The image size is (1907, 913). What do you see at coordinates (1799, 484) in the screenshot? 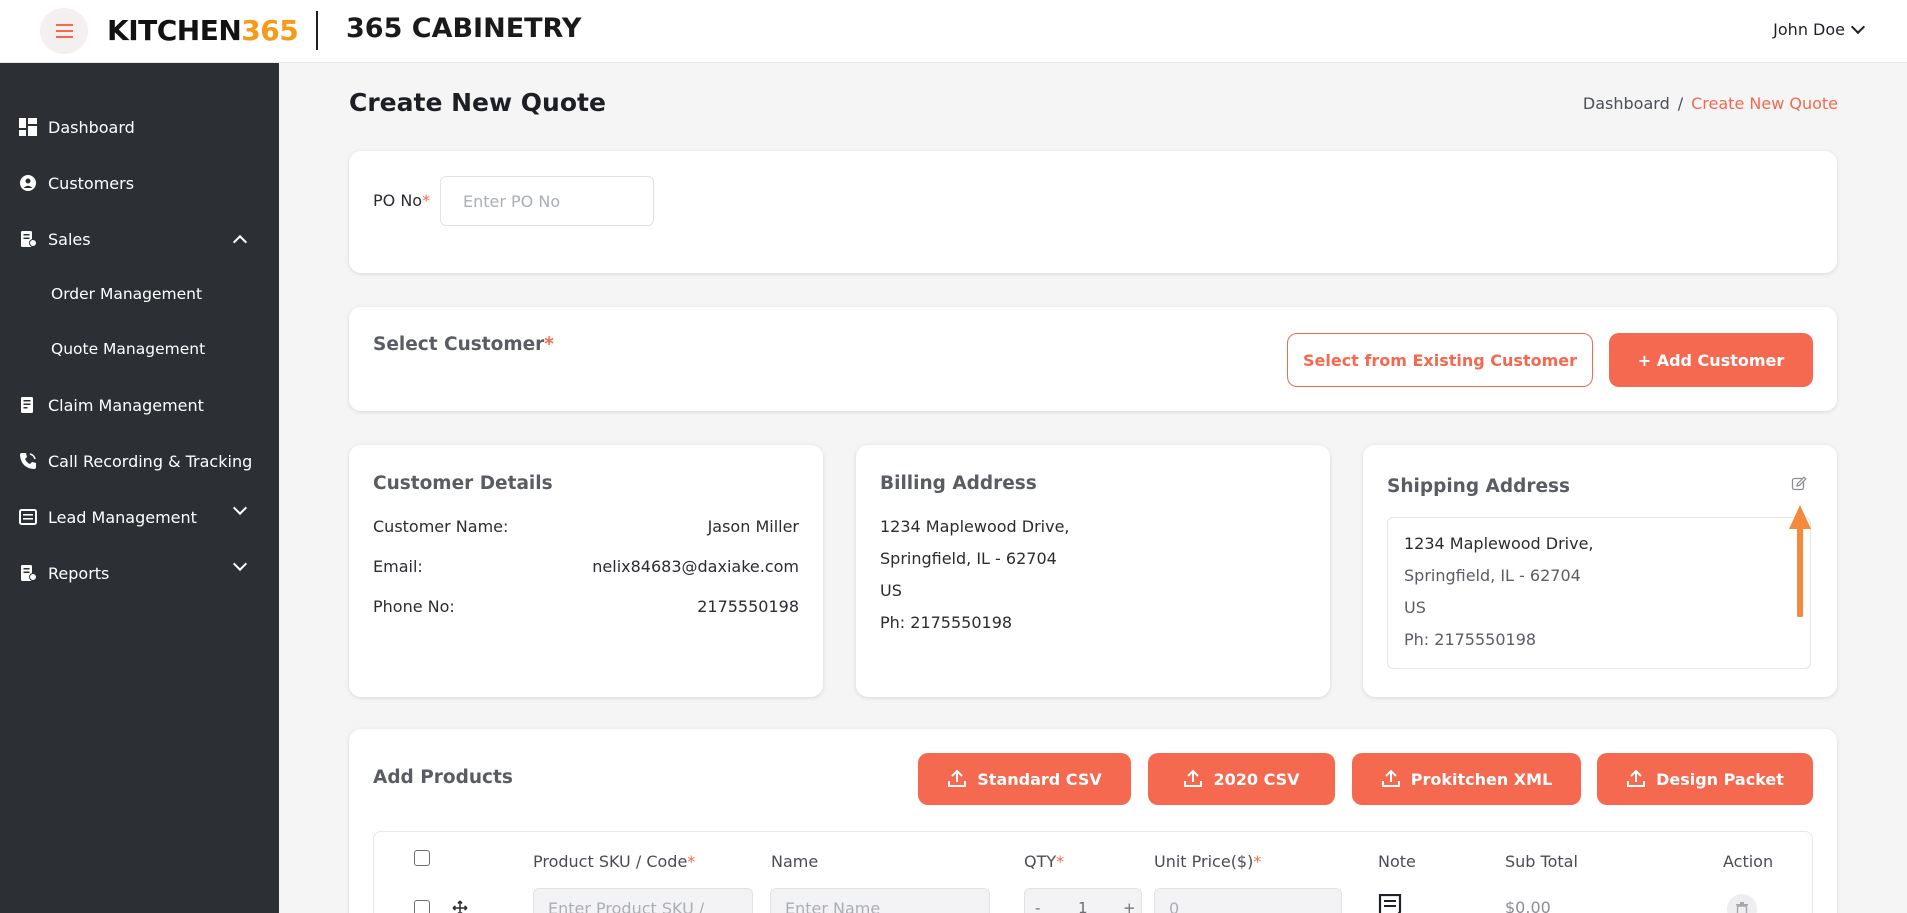
I see `edit-icon` at bounding box center [1799, 484].